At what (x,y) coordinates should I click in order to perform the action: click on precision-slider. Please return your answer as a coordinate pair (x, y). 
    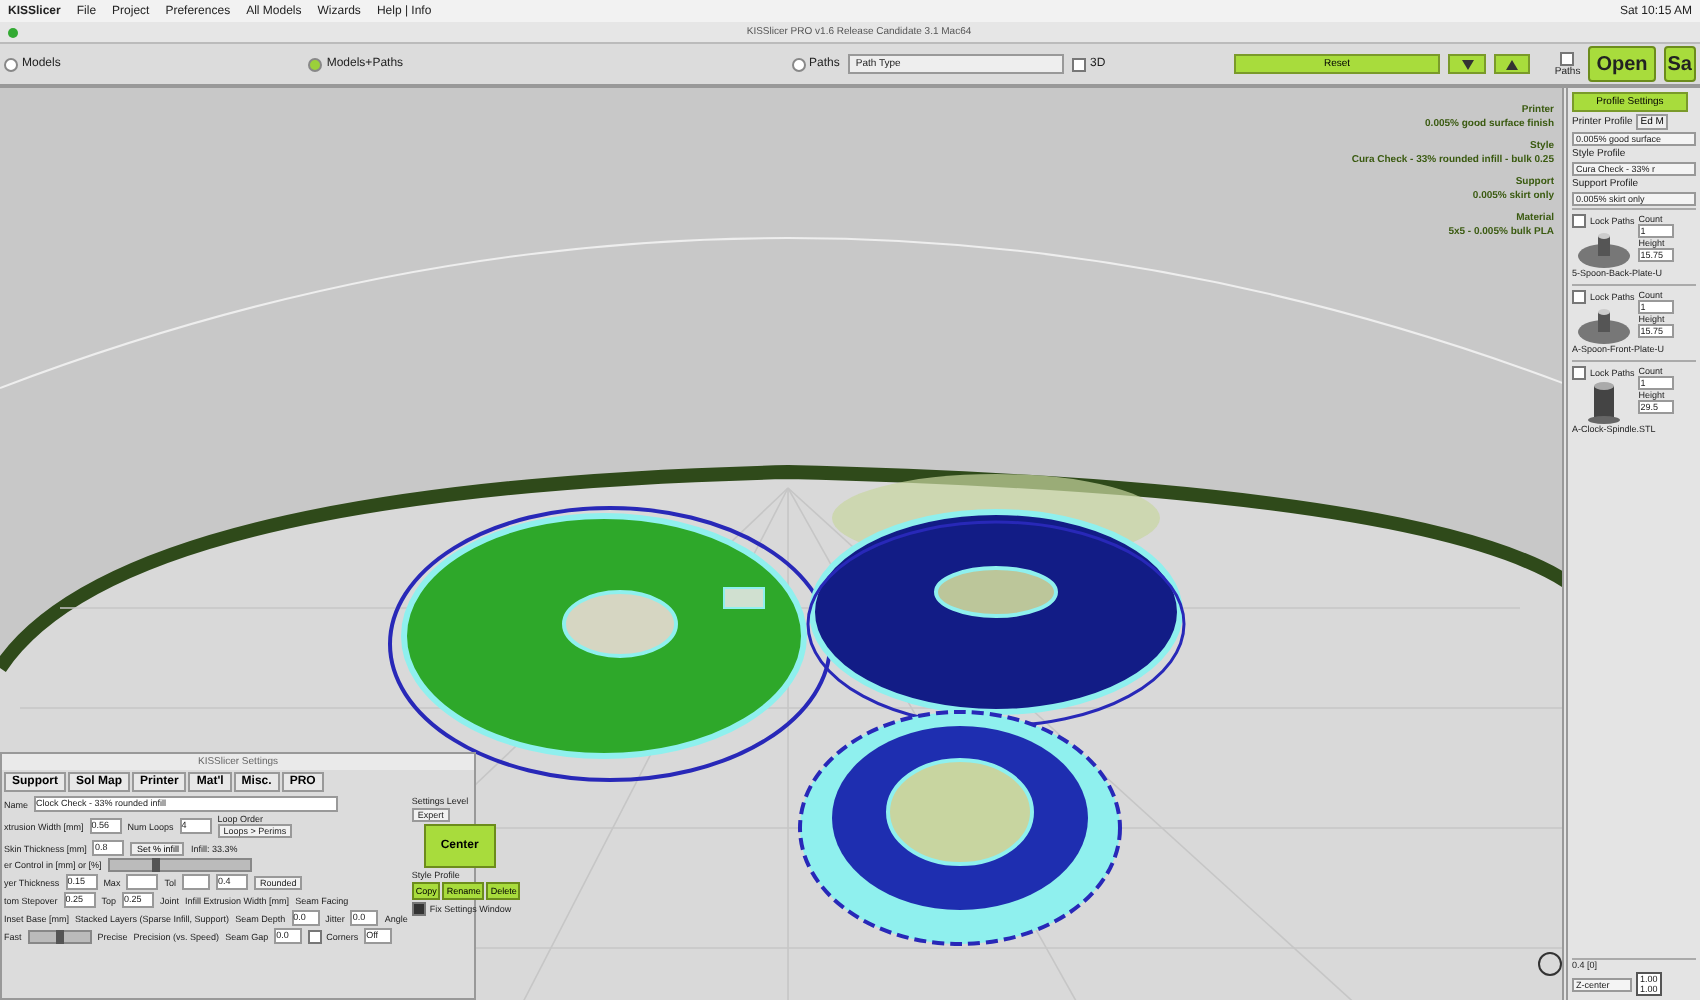
    Looking at the image, I should click on (59, 936).